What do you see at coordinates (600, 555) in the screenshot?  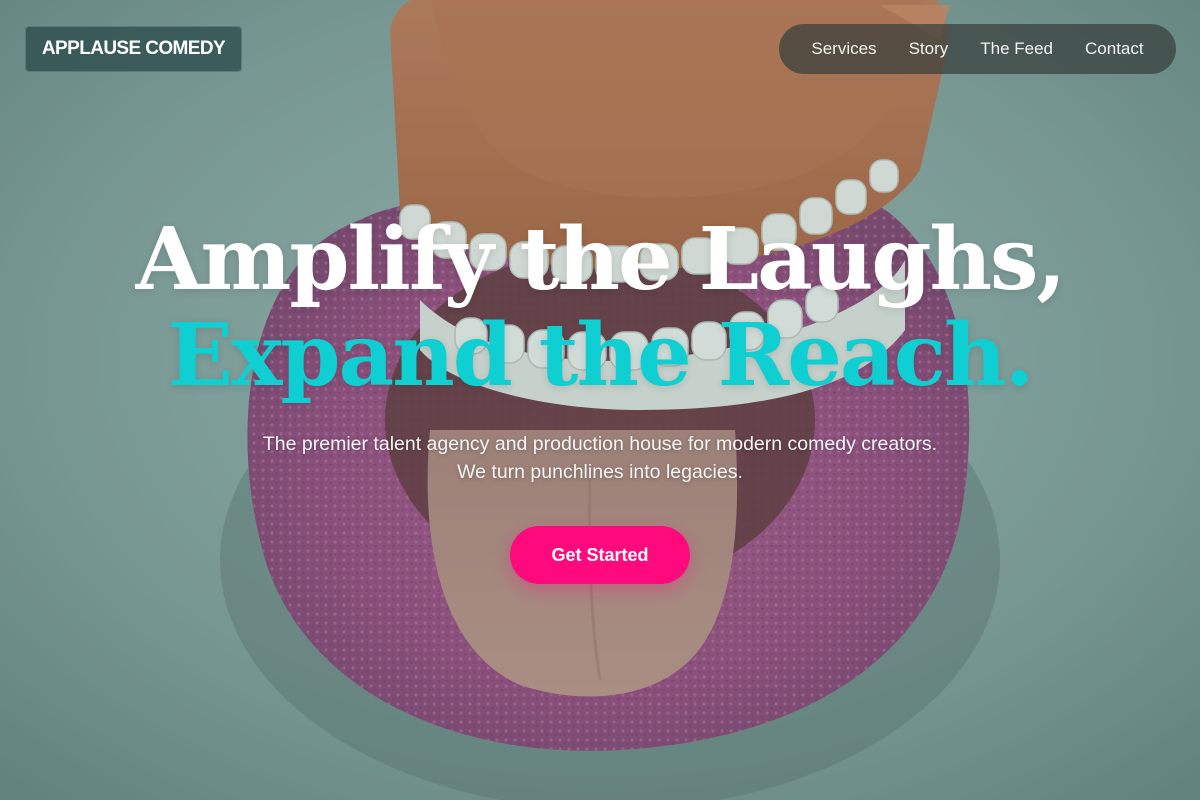 I see `get-started-button: Get Started` at bounding box center [600, 555].